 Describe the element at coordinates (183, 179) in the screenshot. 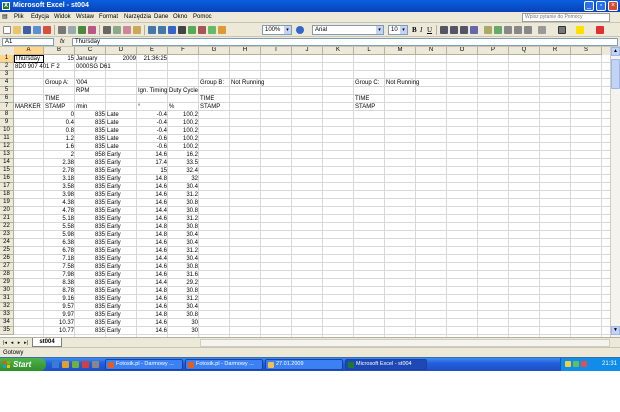

I see `cell-f16: 32` at that location.